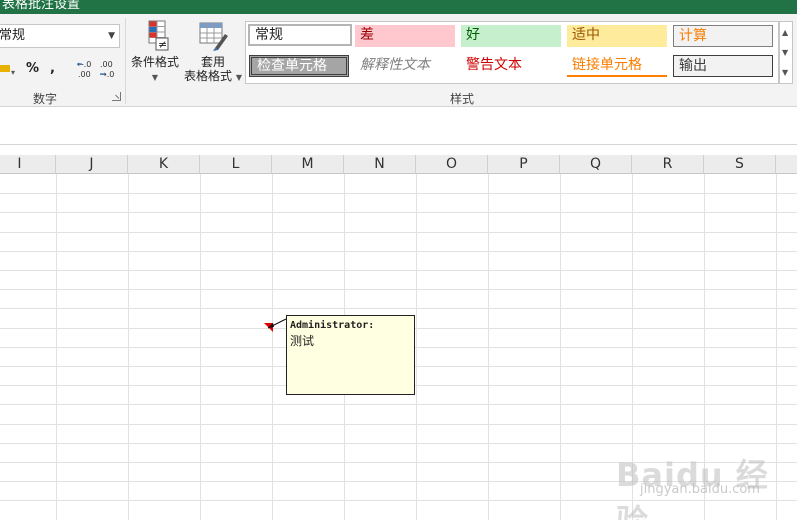 The height and width of the screenshot is (520, 797). What do you see at coordinates (236, 164) in the screenshot?
I see `column-header-l: L` at bounding box center [236, 164].